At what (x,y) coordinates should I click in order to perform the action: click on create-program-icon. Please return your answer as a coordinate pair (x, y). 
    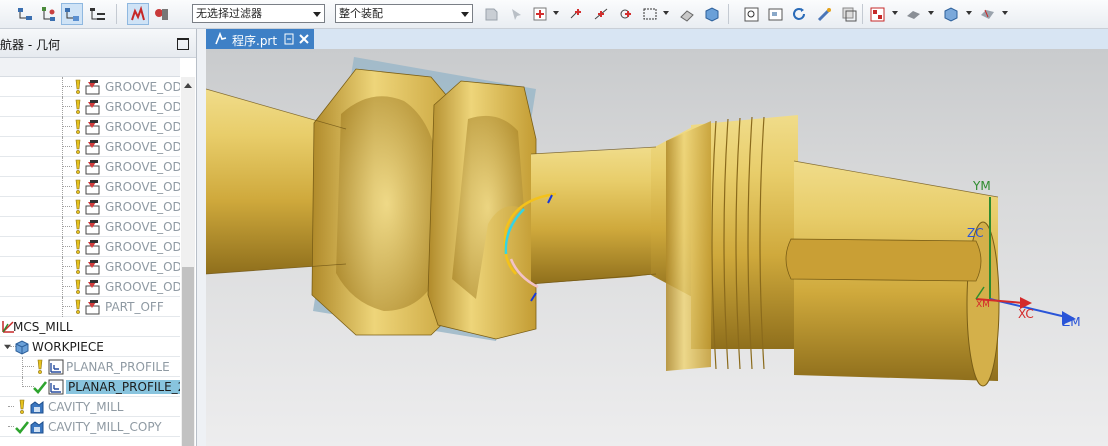
    Looking at the image, I should click on (138, 14).